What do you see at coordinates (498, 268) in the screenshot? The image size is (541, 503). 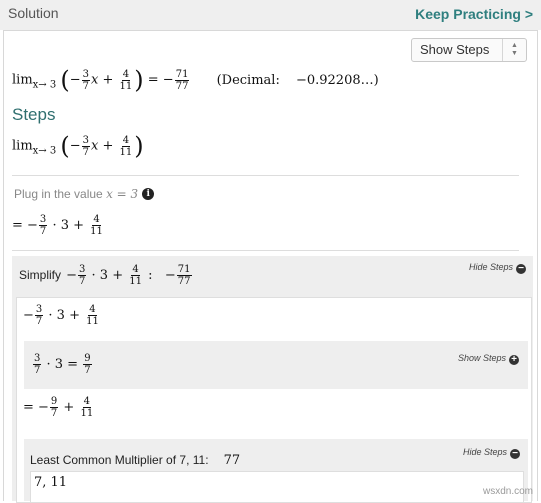 I see `hide-steps-toggle: Hide Steps −` at bounding box center [498, 268].